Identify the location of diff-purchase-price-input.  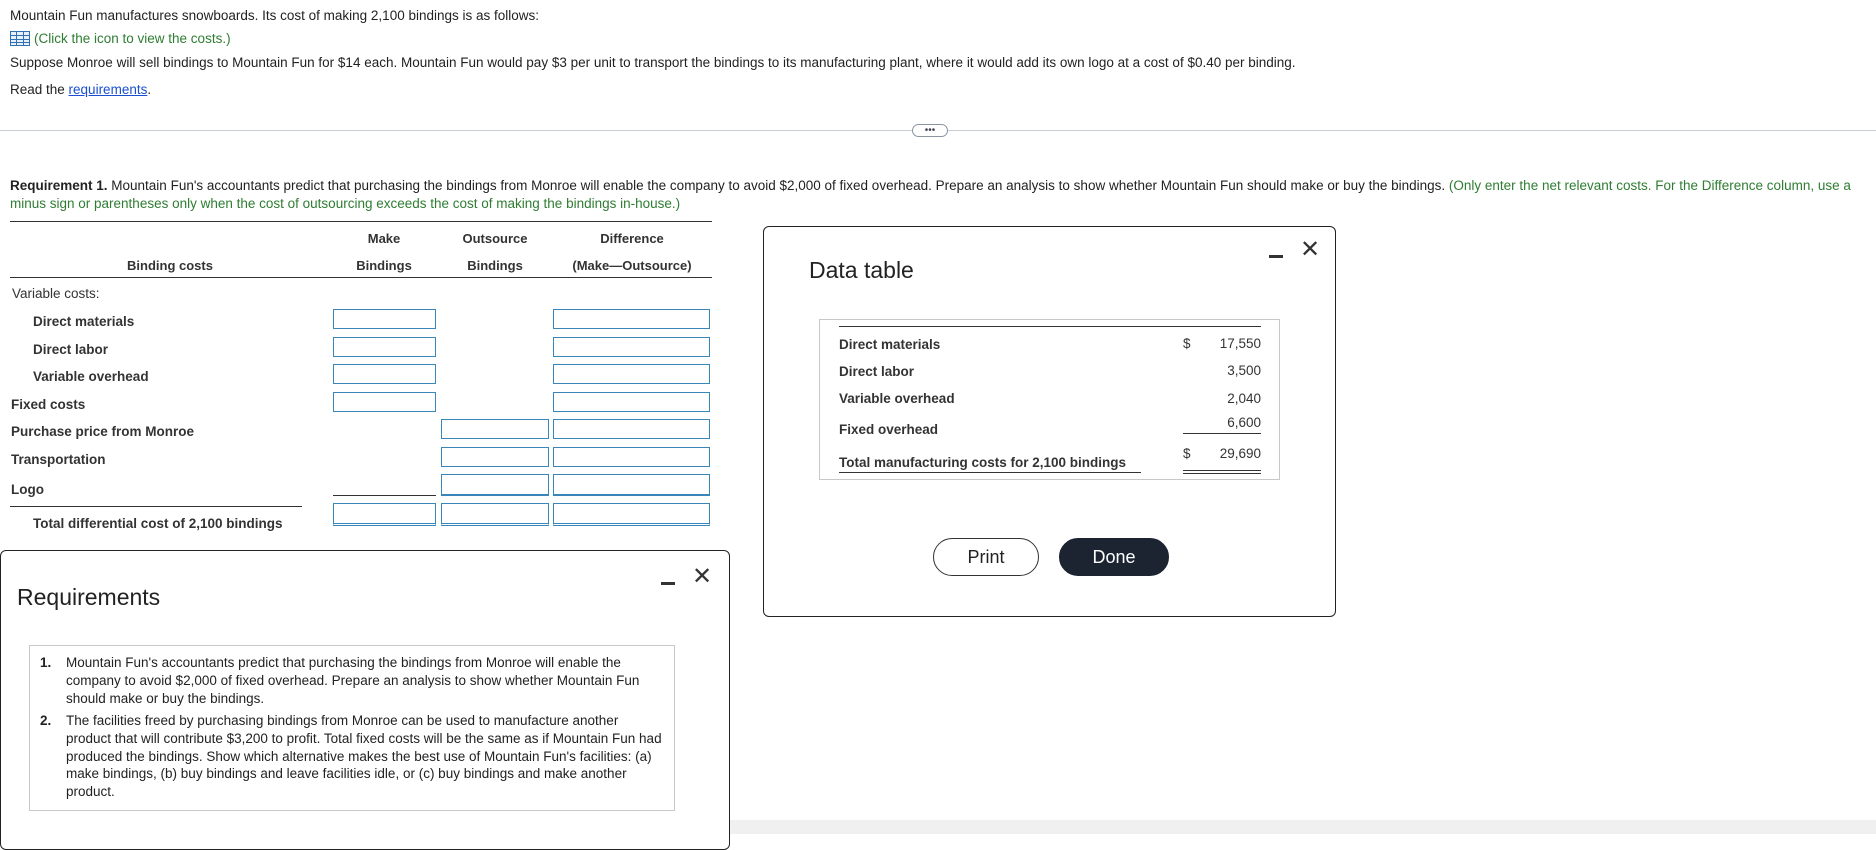
(631, 429).